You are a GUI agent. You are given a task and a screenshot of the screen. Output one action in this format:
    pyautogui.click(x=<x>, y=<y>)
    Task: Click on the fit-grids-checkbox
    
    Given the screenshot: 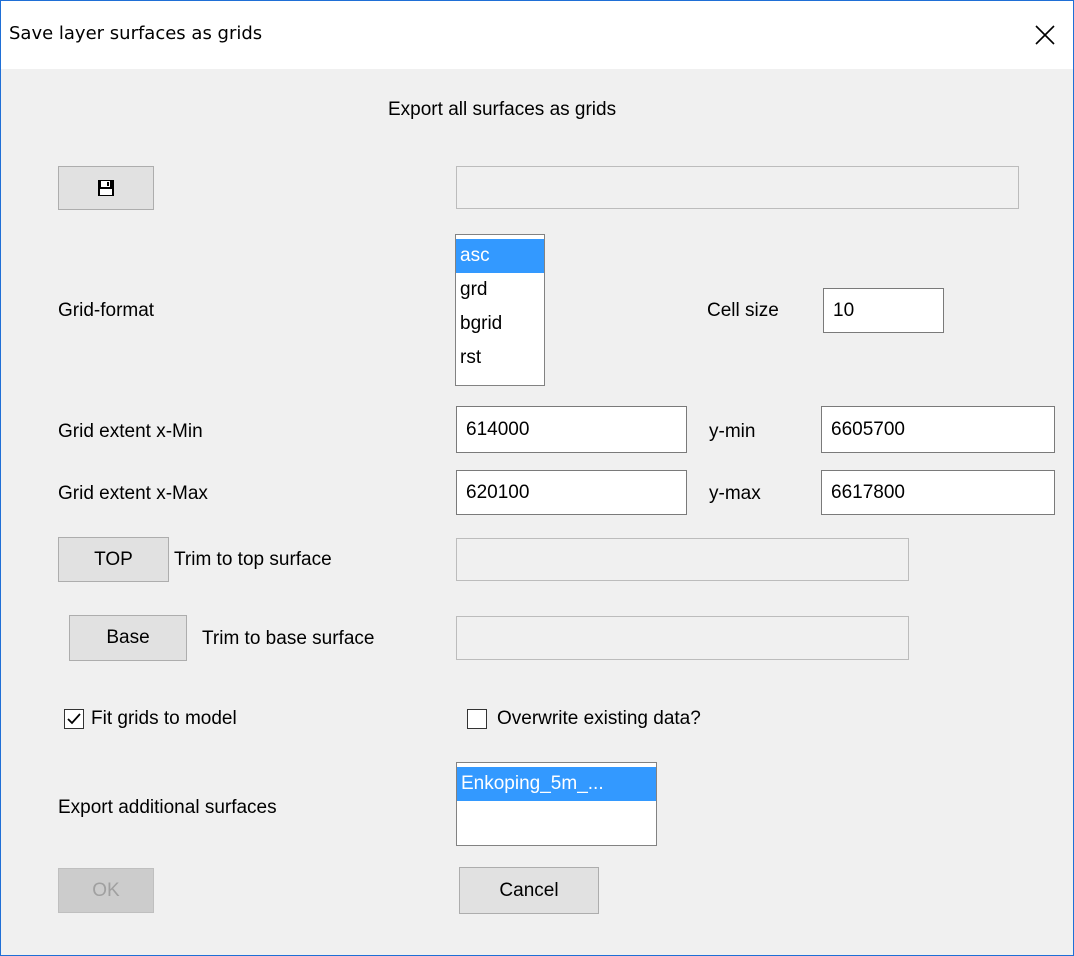 What is the action you would take?
    pyautogui.click(x=74, y=719)
    